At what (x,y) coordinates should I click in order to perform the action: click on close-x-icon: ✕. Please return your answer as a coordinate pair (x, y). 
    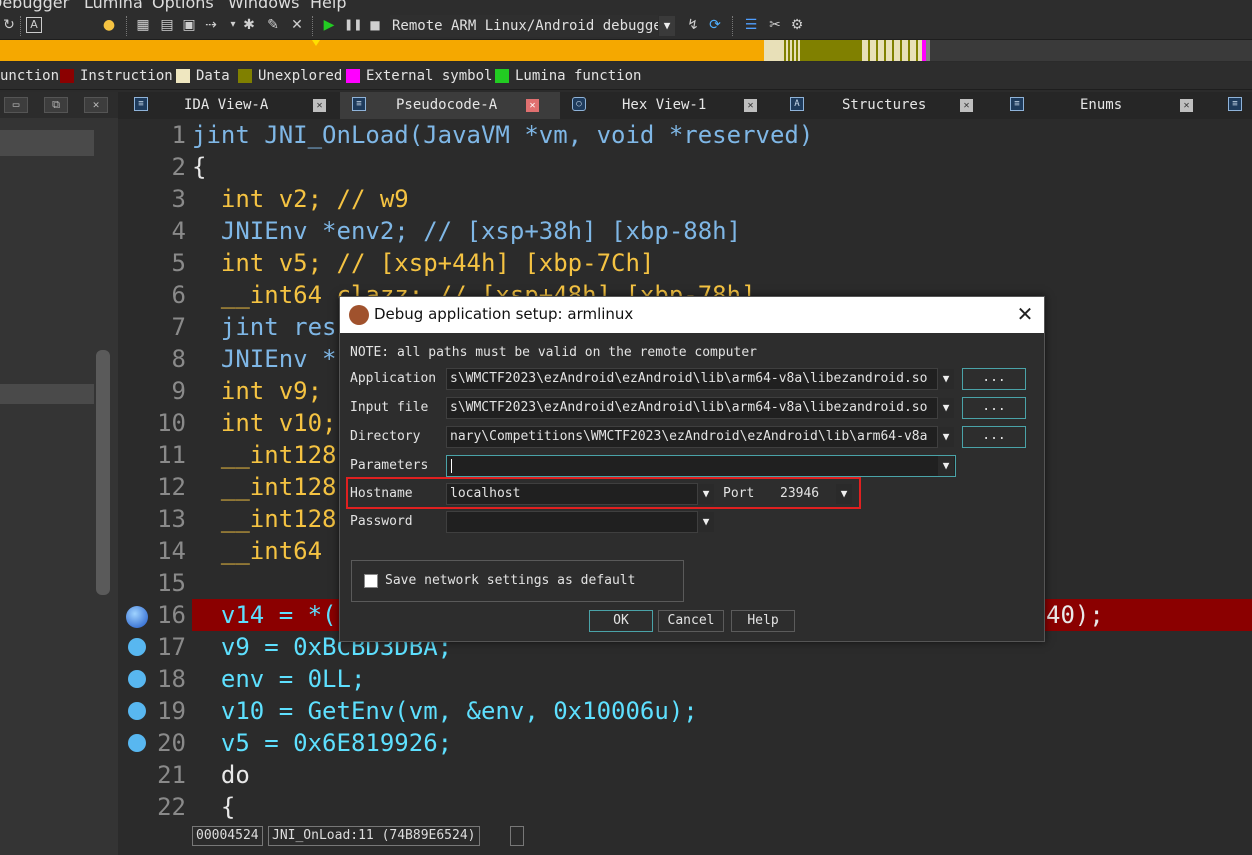
    Looking at the image, I should click on (297, 25).